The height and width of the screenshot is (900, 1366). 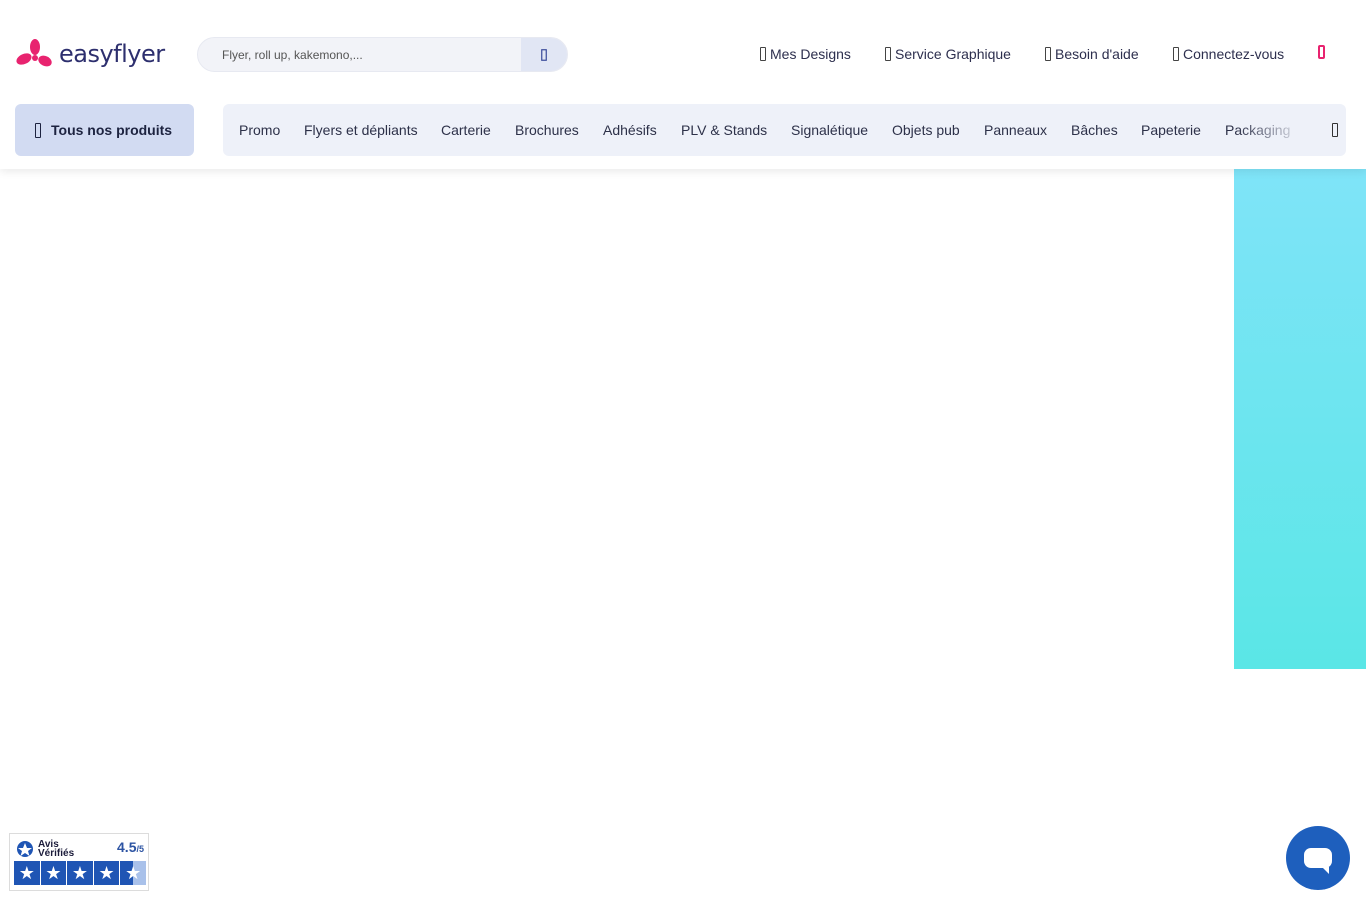 I want to click on category-carterie: Carterie, so click(x=466, y=130).